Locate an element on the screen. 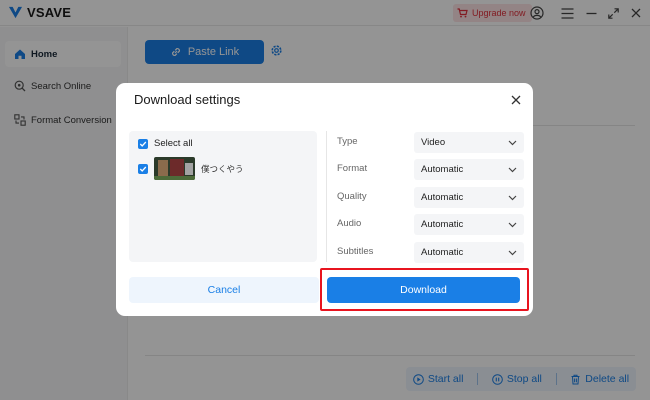  format-label: Format is located at coordinates (352, 168).